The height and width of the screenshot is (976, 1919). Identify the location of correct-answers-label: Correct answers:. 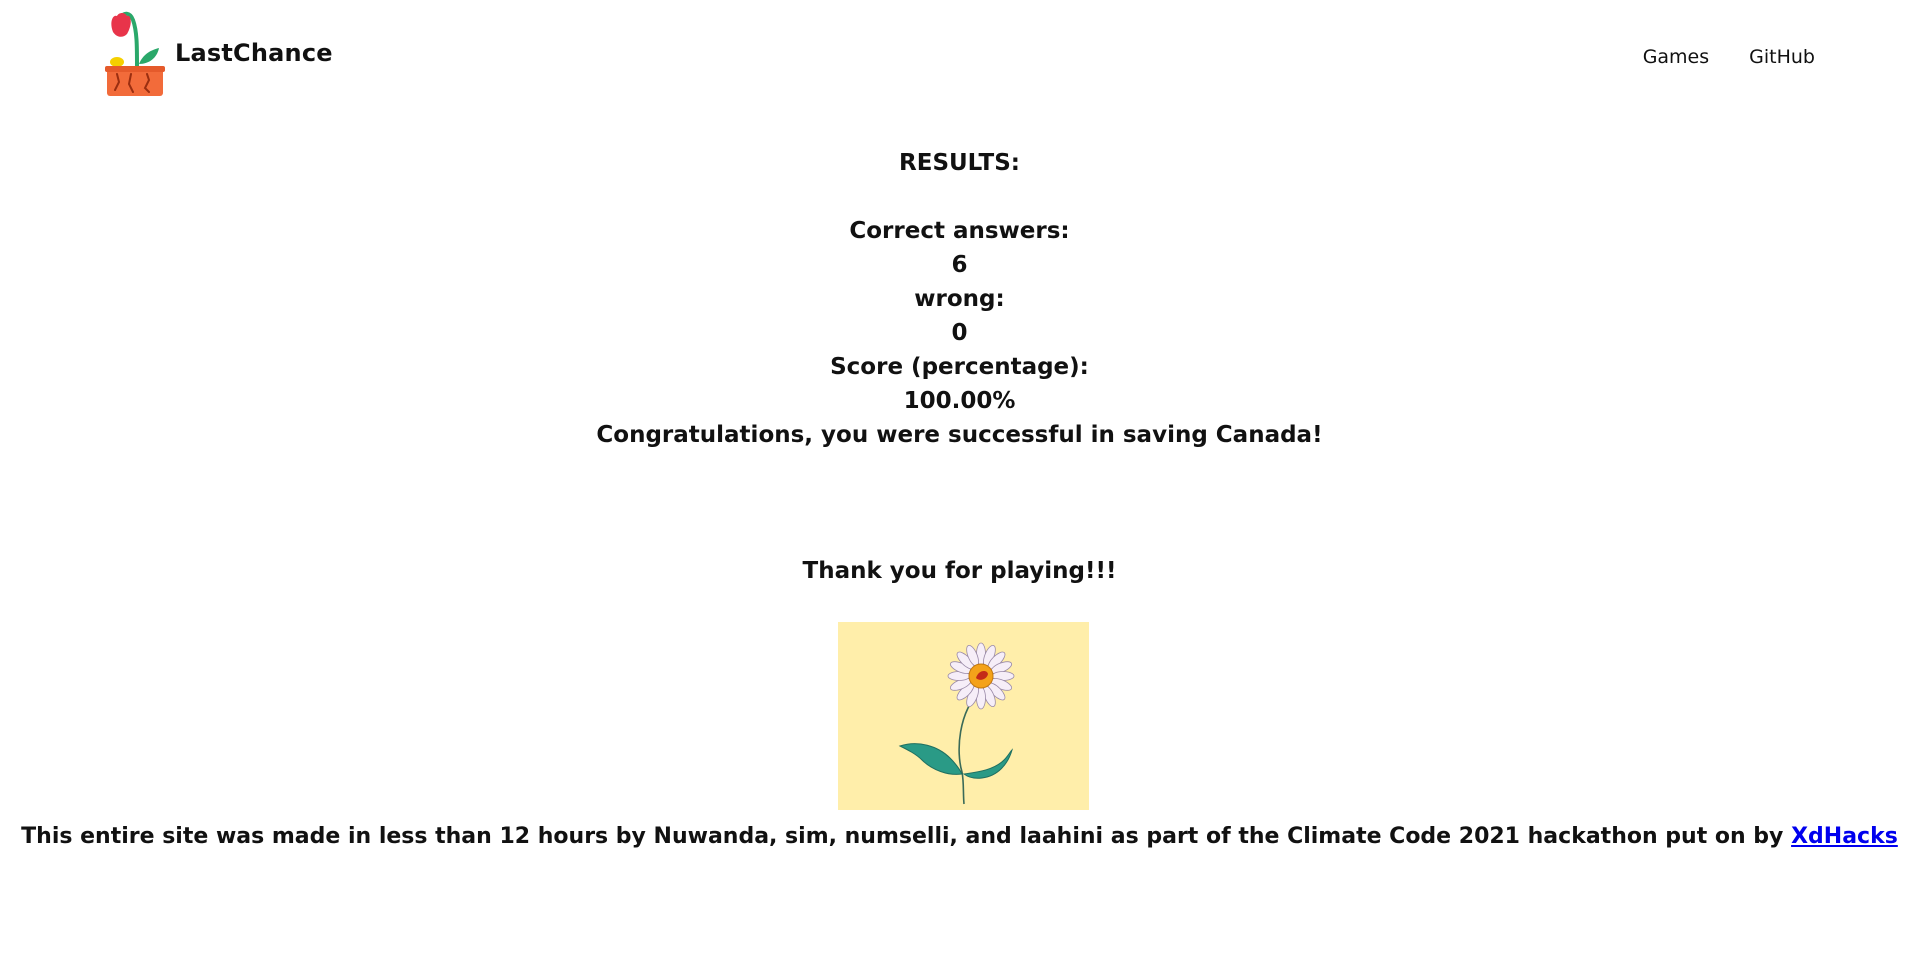
(959, 231).